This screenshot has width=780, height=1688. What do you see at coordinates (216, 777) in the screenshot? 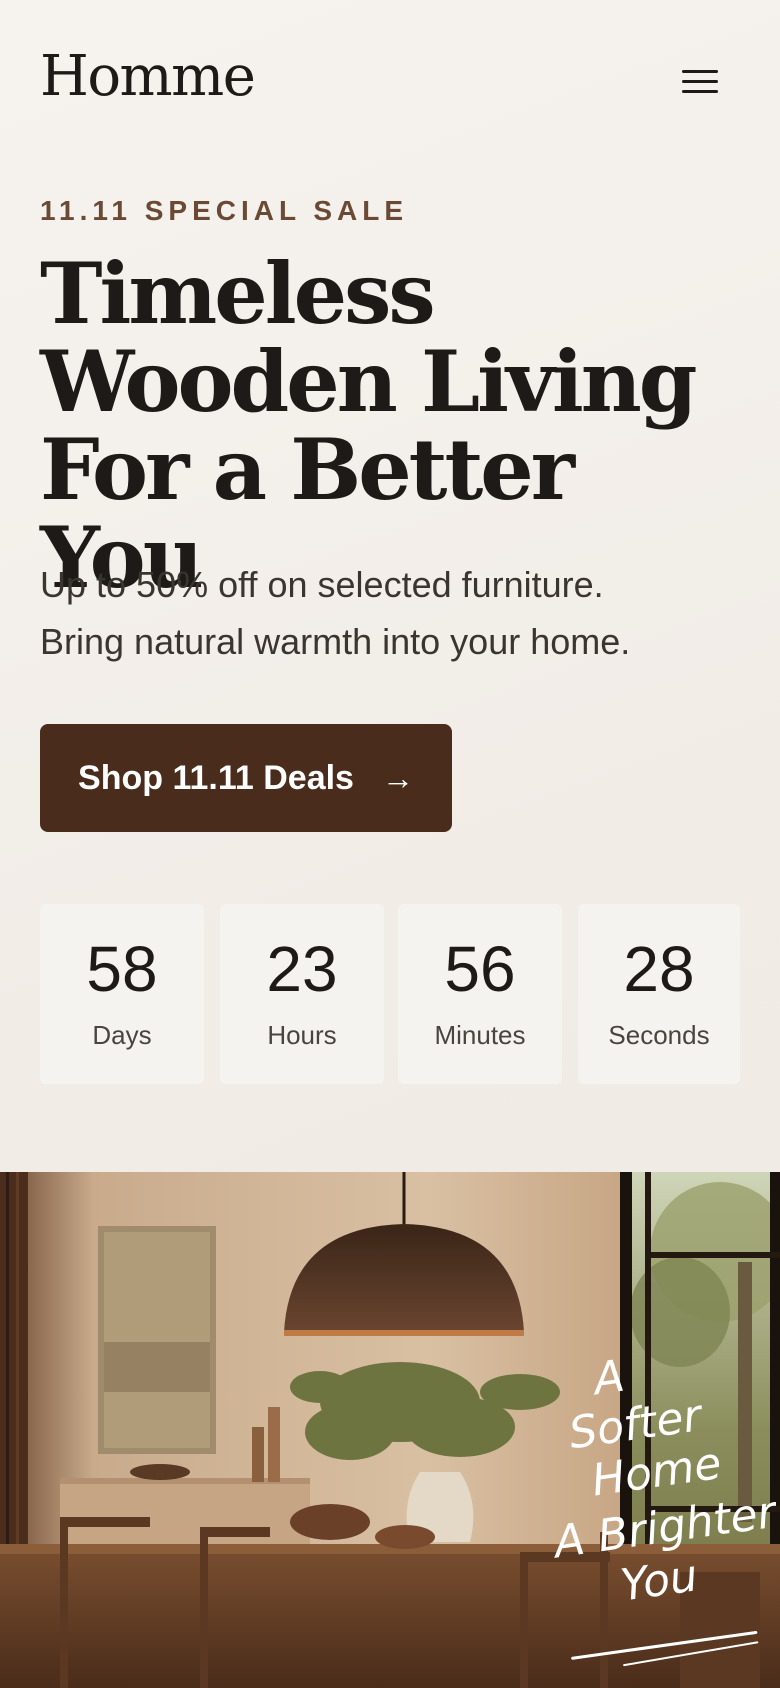
I see `shop-deals-label: Shop 11.11 Deals` at bounding box center [216, 777].